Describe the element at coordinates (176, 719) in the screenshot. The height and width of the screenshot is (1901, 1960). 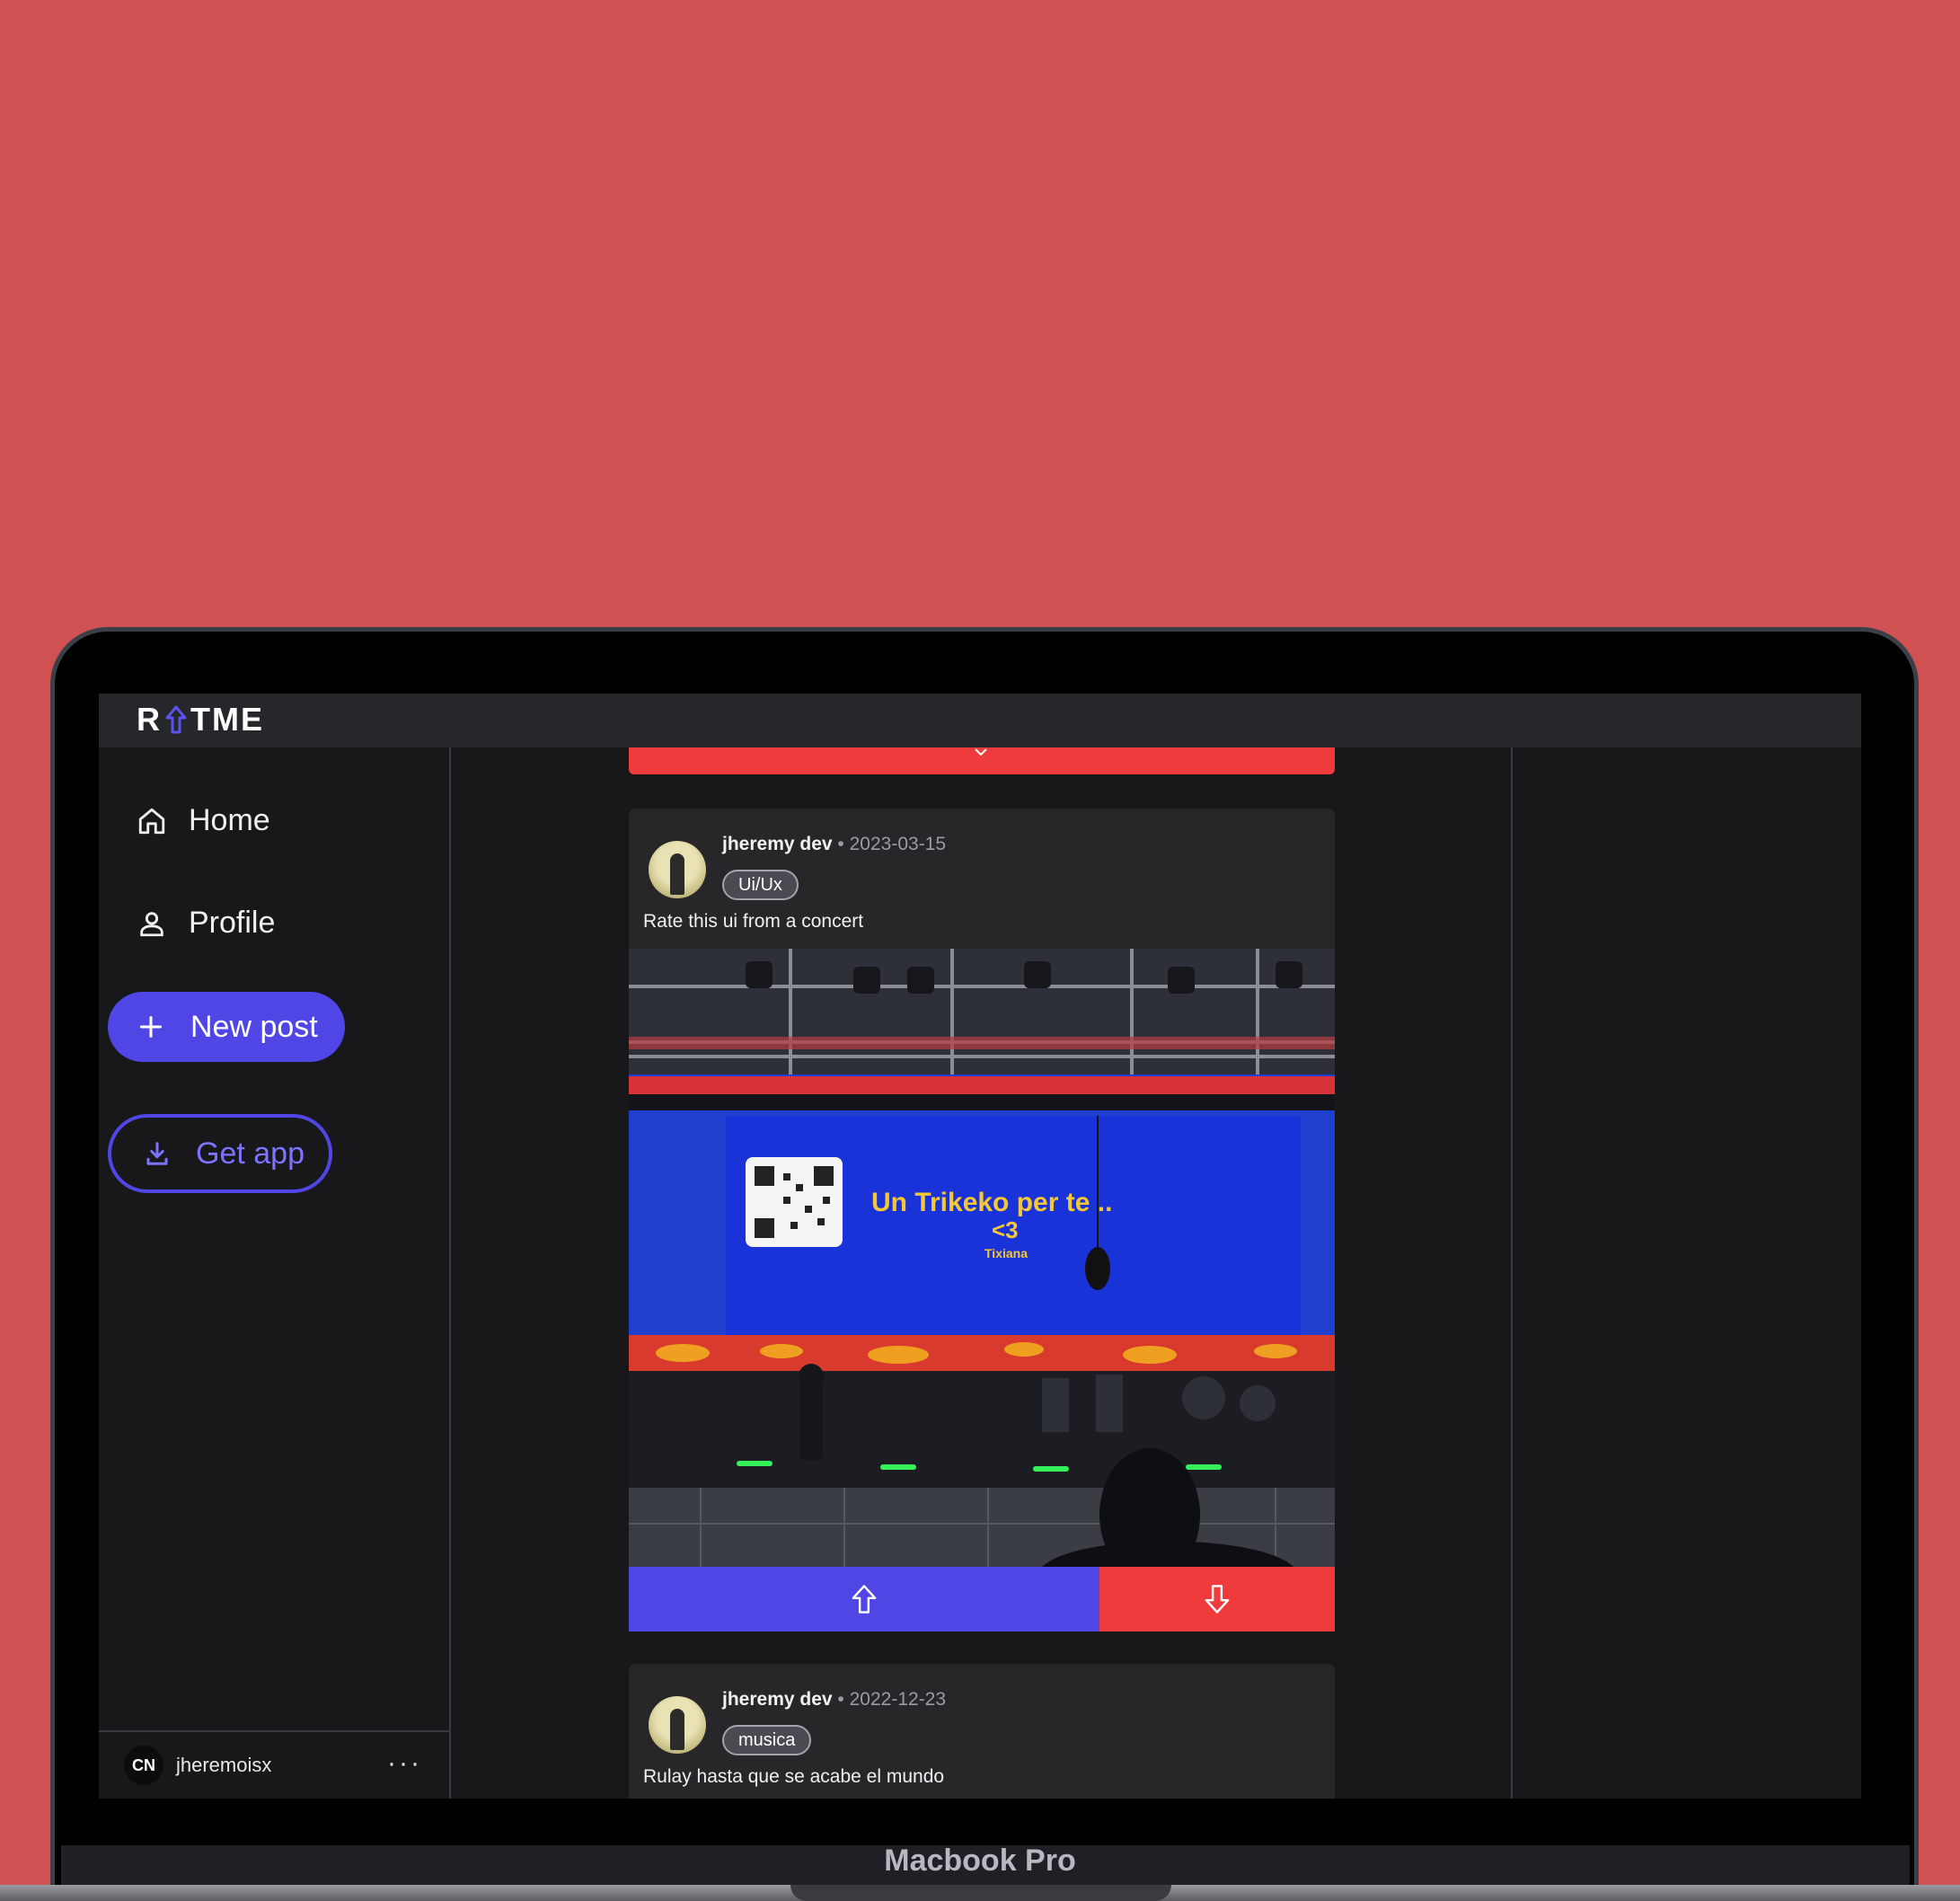
I see `logo-arrow-up-icon` at that location.